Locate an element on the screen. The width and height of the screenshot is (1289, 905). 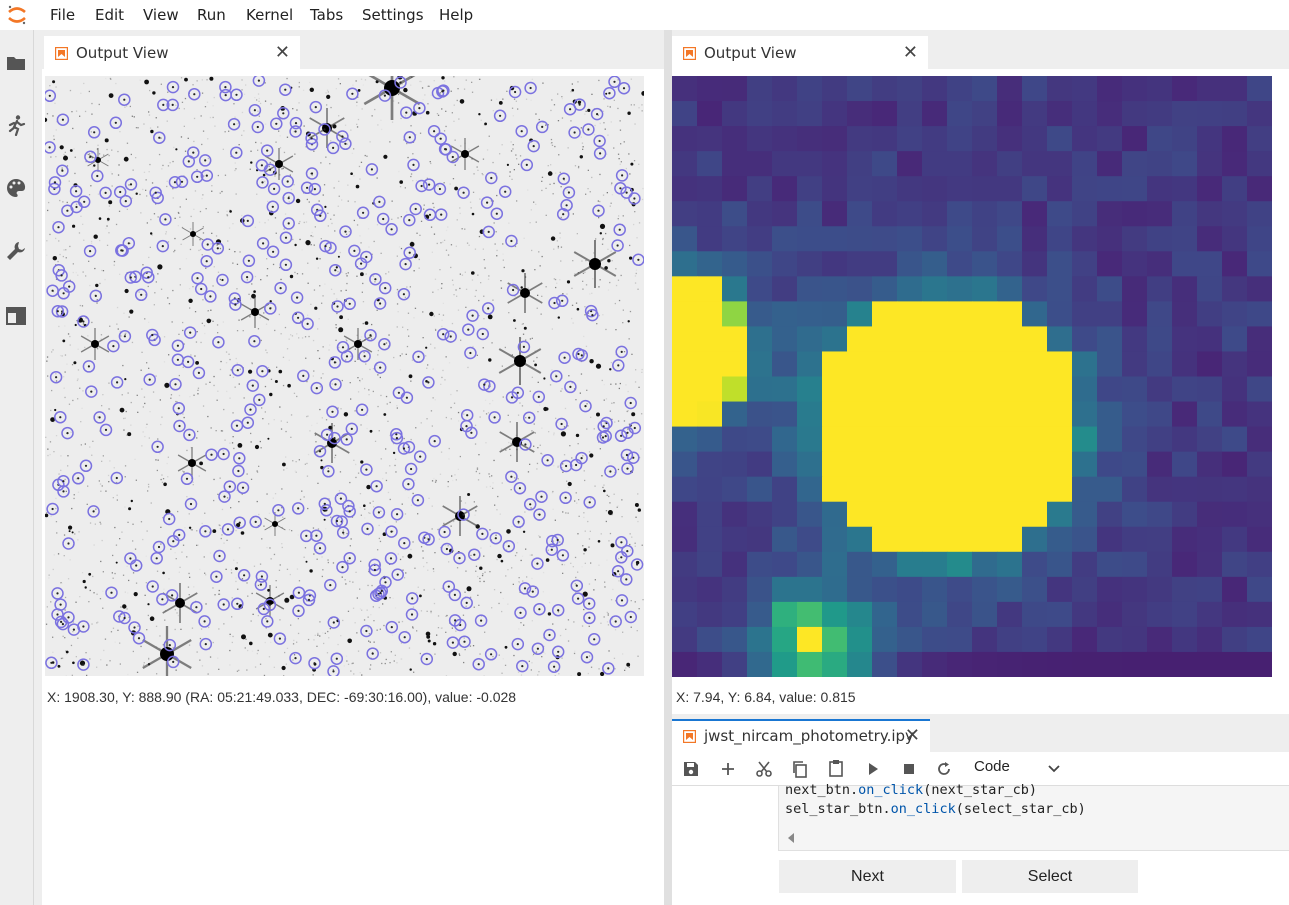
jupyter-logo-icon is located at coordinates (17, 15).